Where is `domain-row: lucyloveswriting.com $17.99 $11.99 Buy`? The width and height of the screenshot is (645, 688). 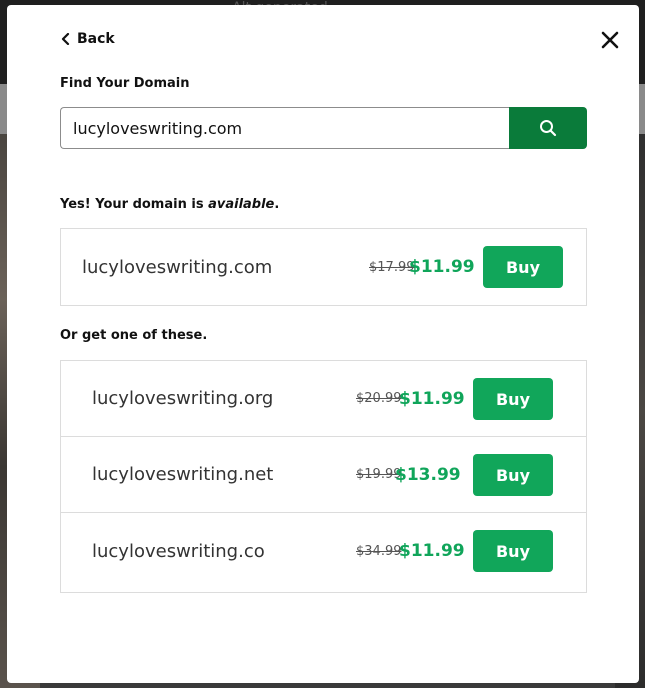
domain-row: lucyloveswriting.com $17.99 $11.99 Buy is located at coordinates (323, 267).